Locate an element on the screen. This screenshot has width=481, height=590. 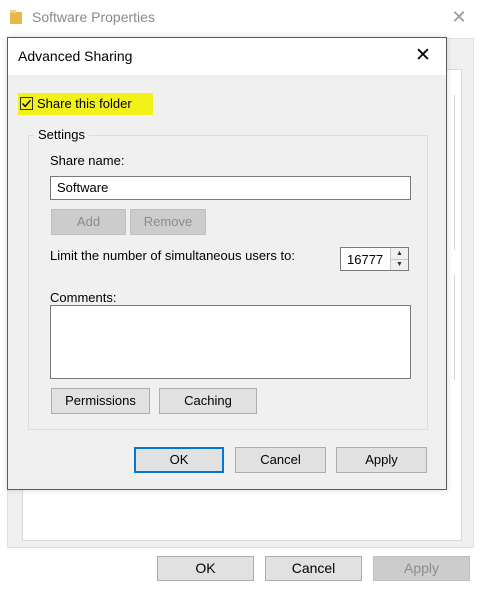
permissions-button: Permissions is located at coordinates (100, 401).